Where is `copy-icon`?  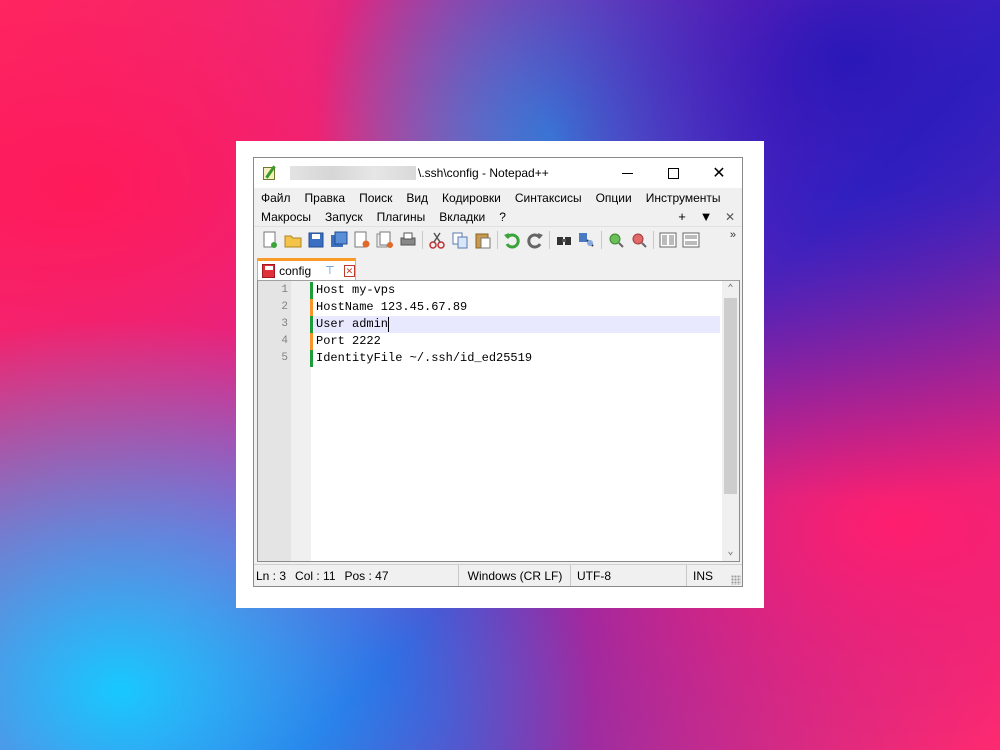
copy-icon is located at coordinates (460, 240).